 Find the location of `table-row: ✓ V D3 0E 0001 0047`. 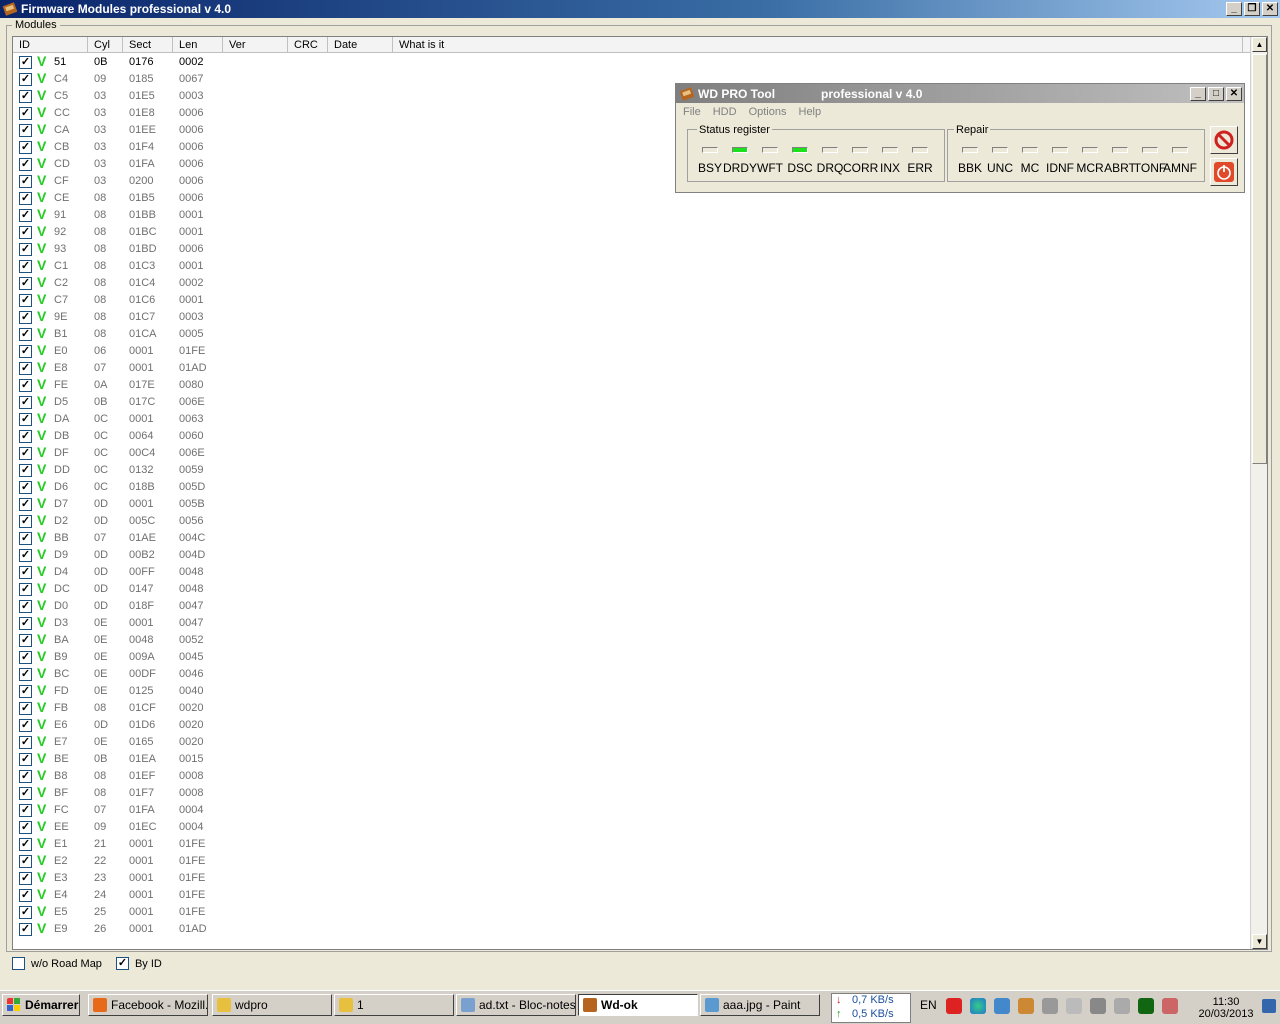

table-row: ✓ V D3 0E 0001 0047 is located at coordinates (632, 623).